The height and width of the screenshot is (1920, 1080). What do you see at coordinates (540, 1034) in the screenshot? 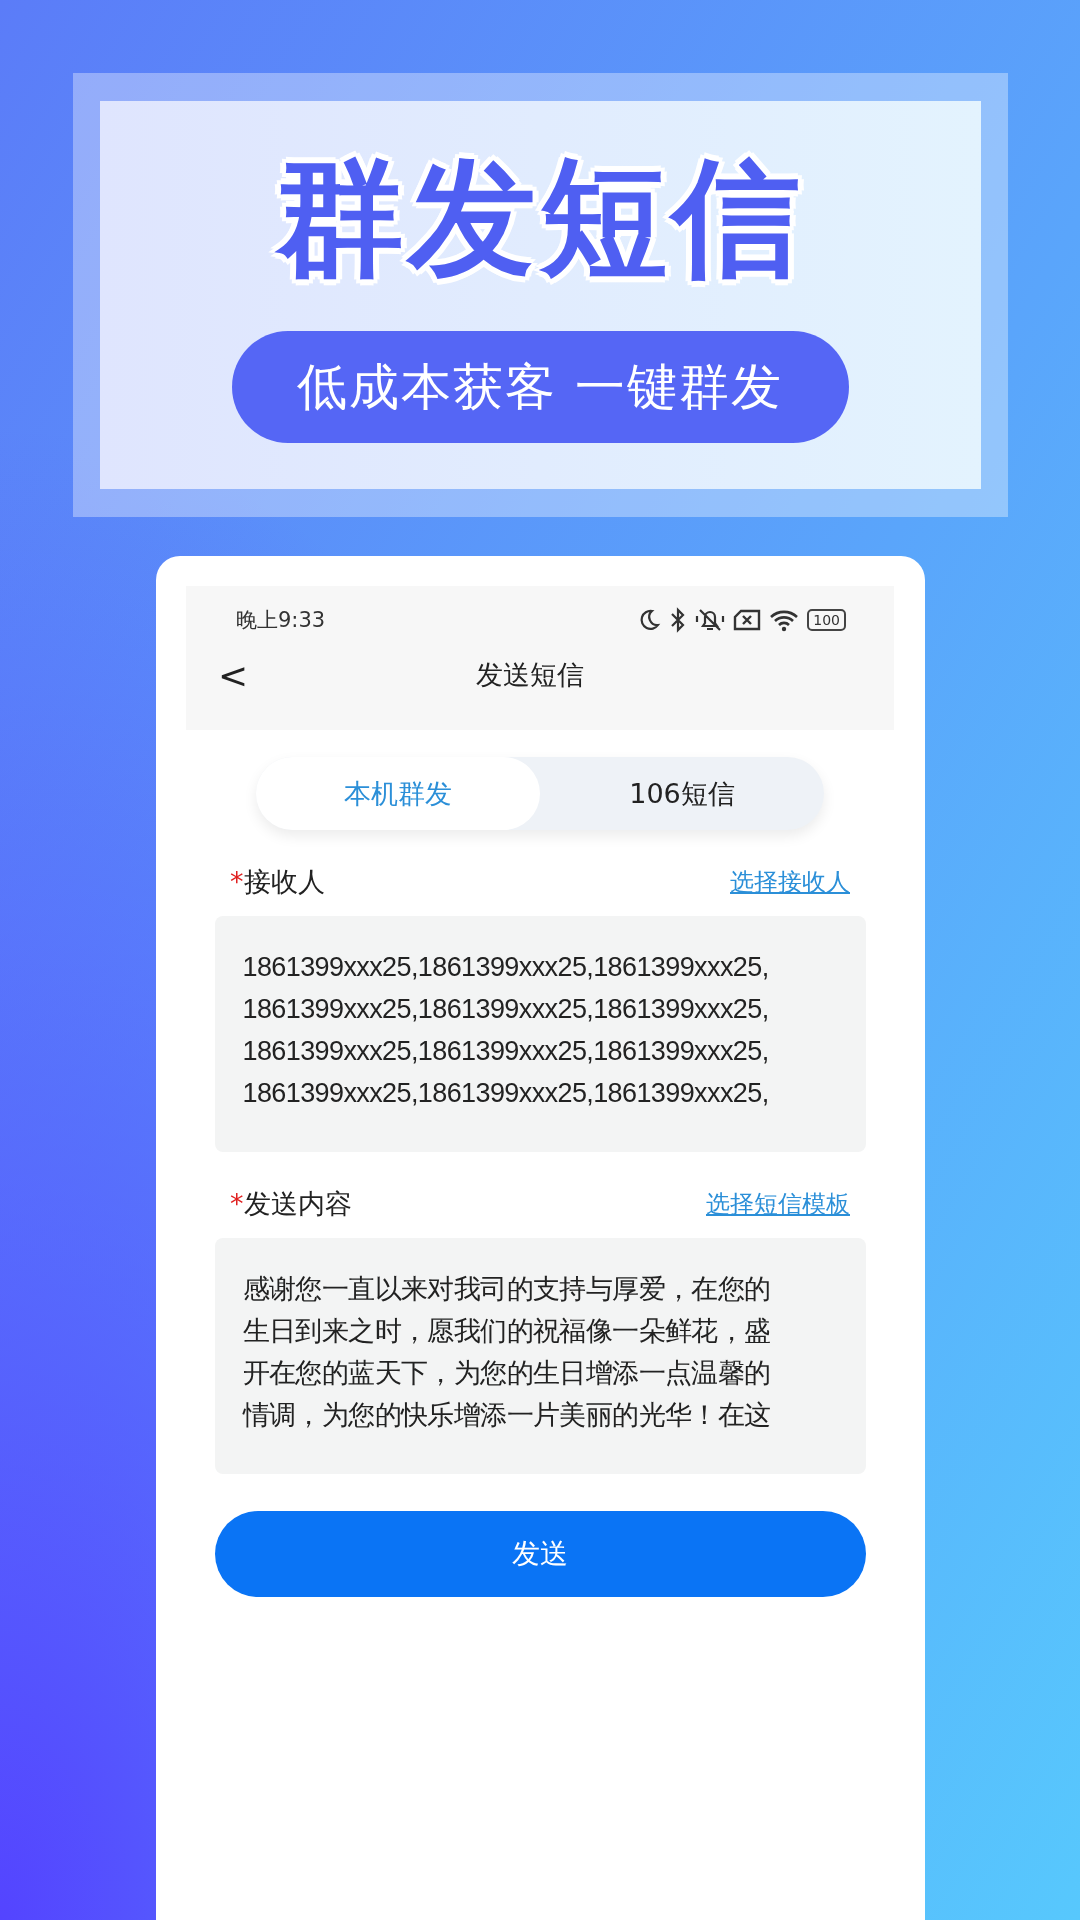
I see `text-area: 1861399xxx25,1861399xxx25,1861399xxx25, 1861399xxx25,1861399xxx25,1861399xxx25, 1861399xxx25,1861399xxx25,1861399xxx25, 1861399xxx25,1861399xxx25,1861399xxx25,` at bounding box center [540, 1034].